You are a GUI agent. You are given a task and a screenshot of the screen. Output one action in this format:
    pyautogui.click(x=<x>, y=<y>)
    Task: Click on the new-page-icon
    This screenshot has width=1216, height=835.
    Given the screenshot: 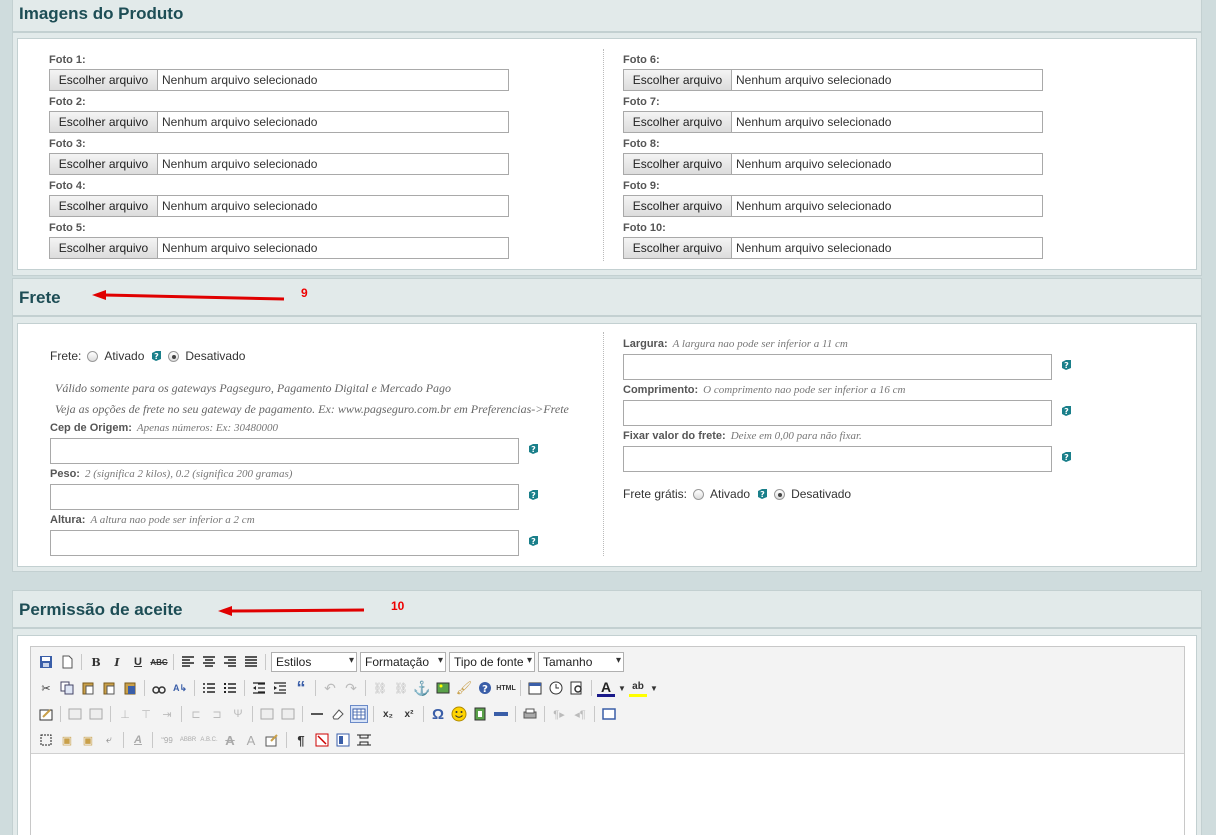 What is the action you would take?
    pyautogui.click(x=67, y=662)
    